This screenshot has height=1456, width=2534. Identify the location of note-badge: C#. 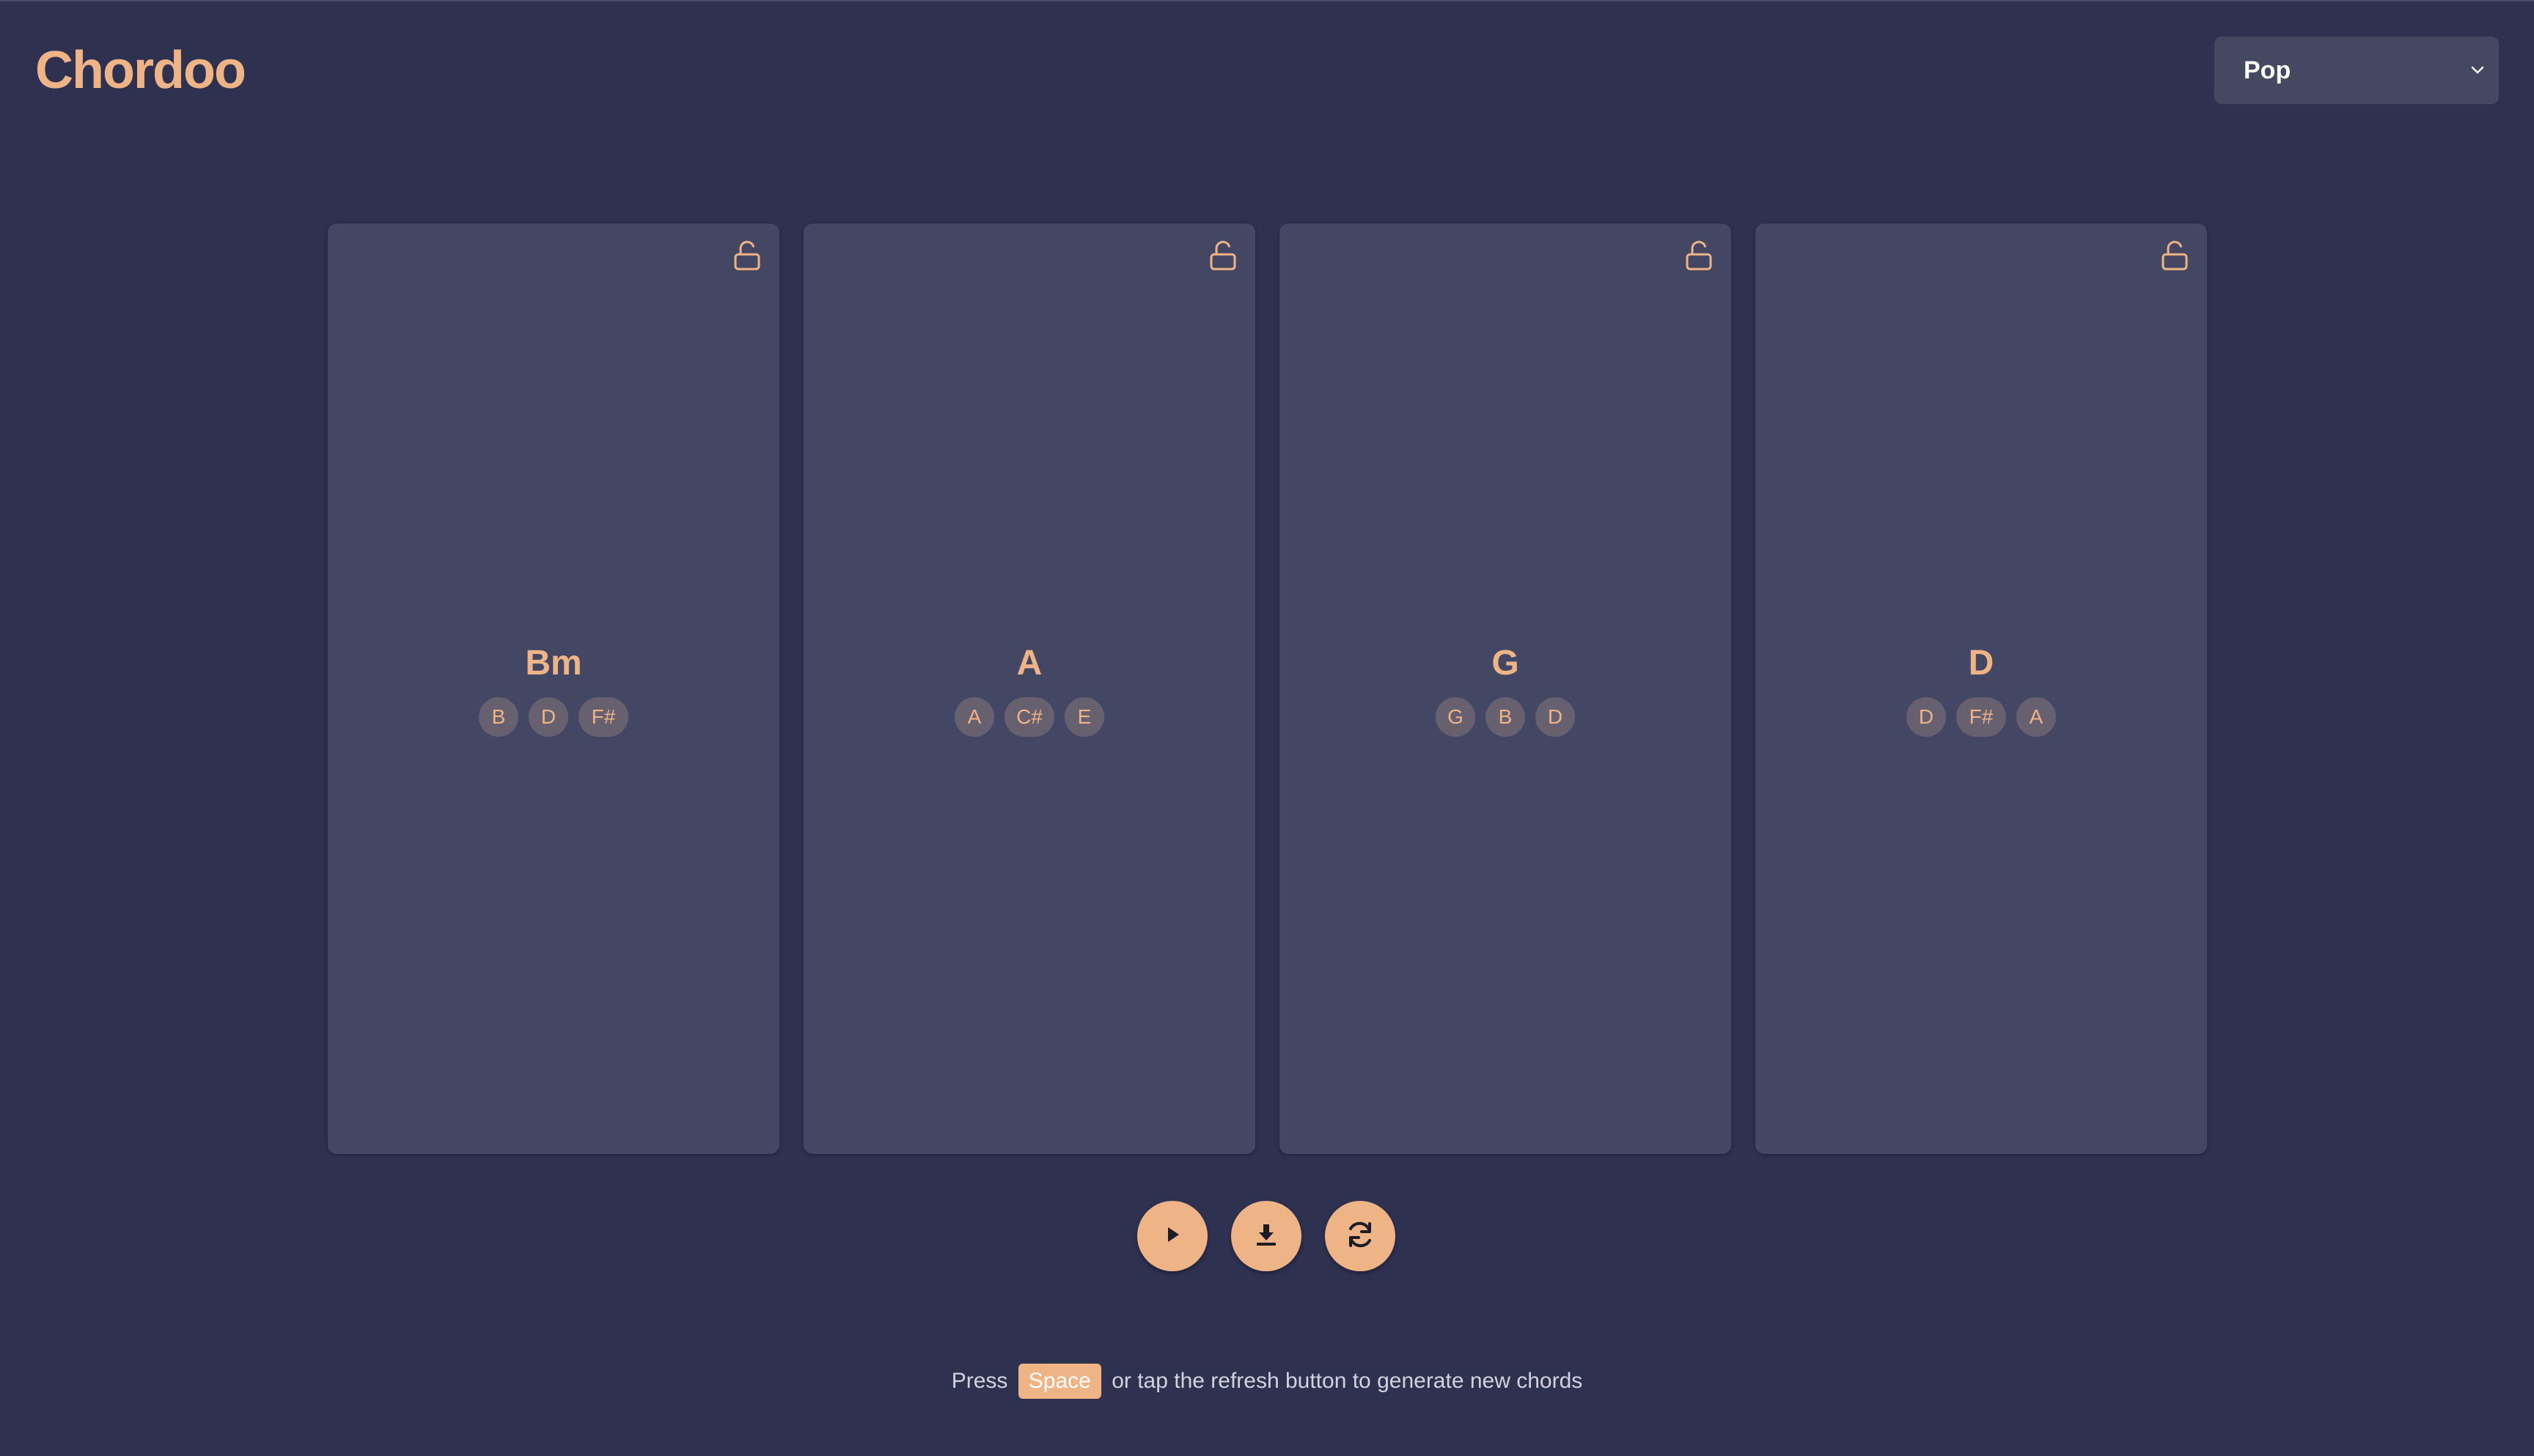
(1029, 717).